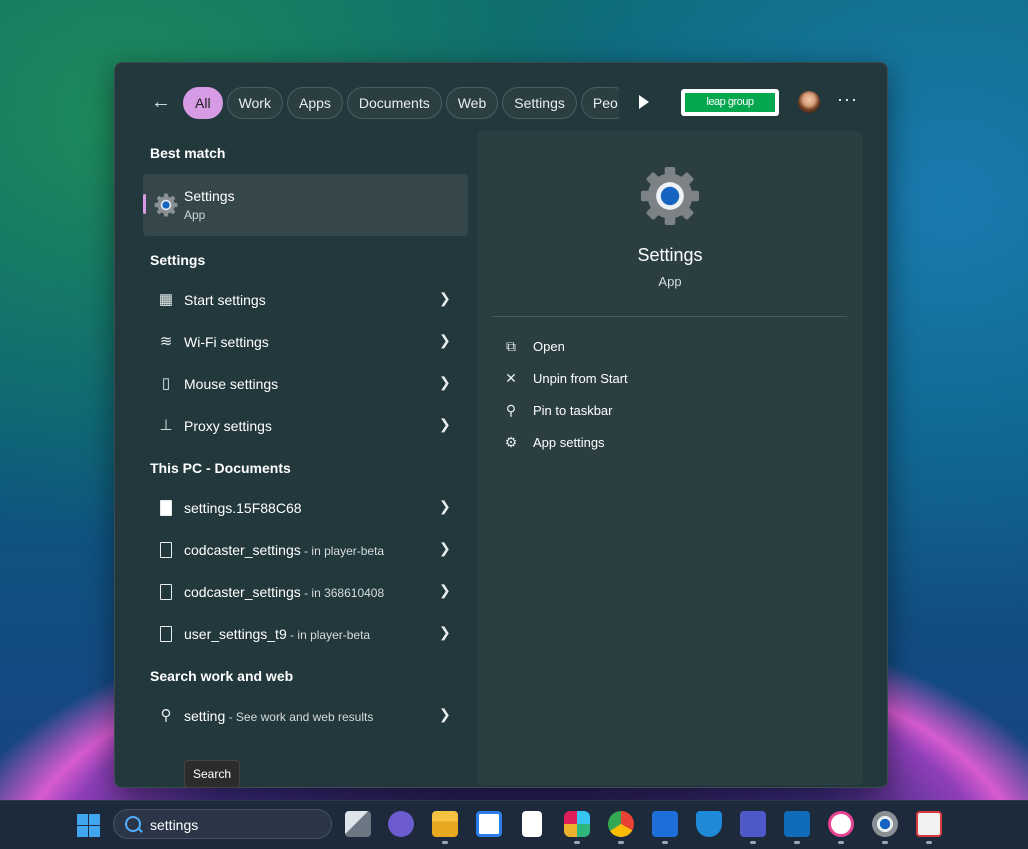  I want to click on result-label: Start settings, so click(225, 300).